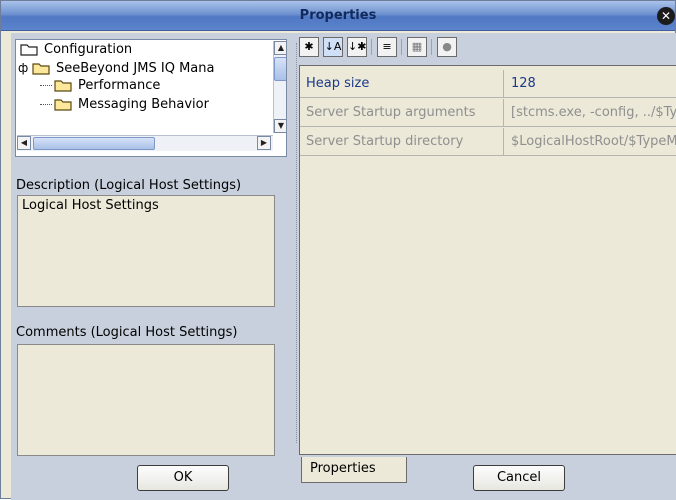  Describe the element at coordinates (135, 68) in the screenshot. I see `tree-item-label: SeeBeyond JMS IQ Mana` at that location.